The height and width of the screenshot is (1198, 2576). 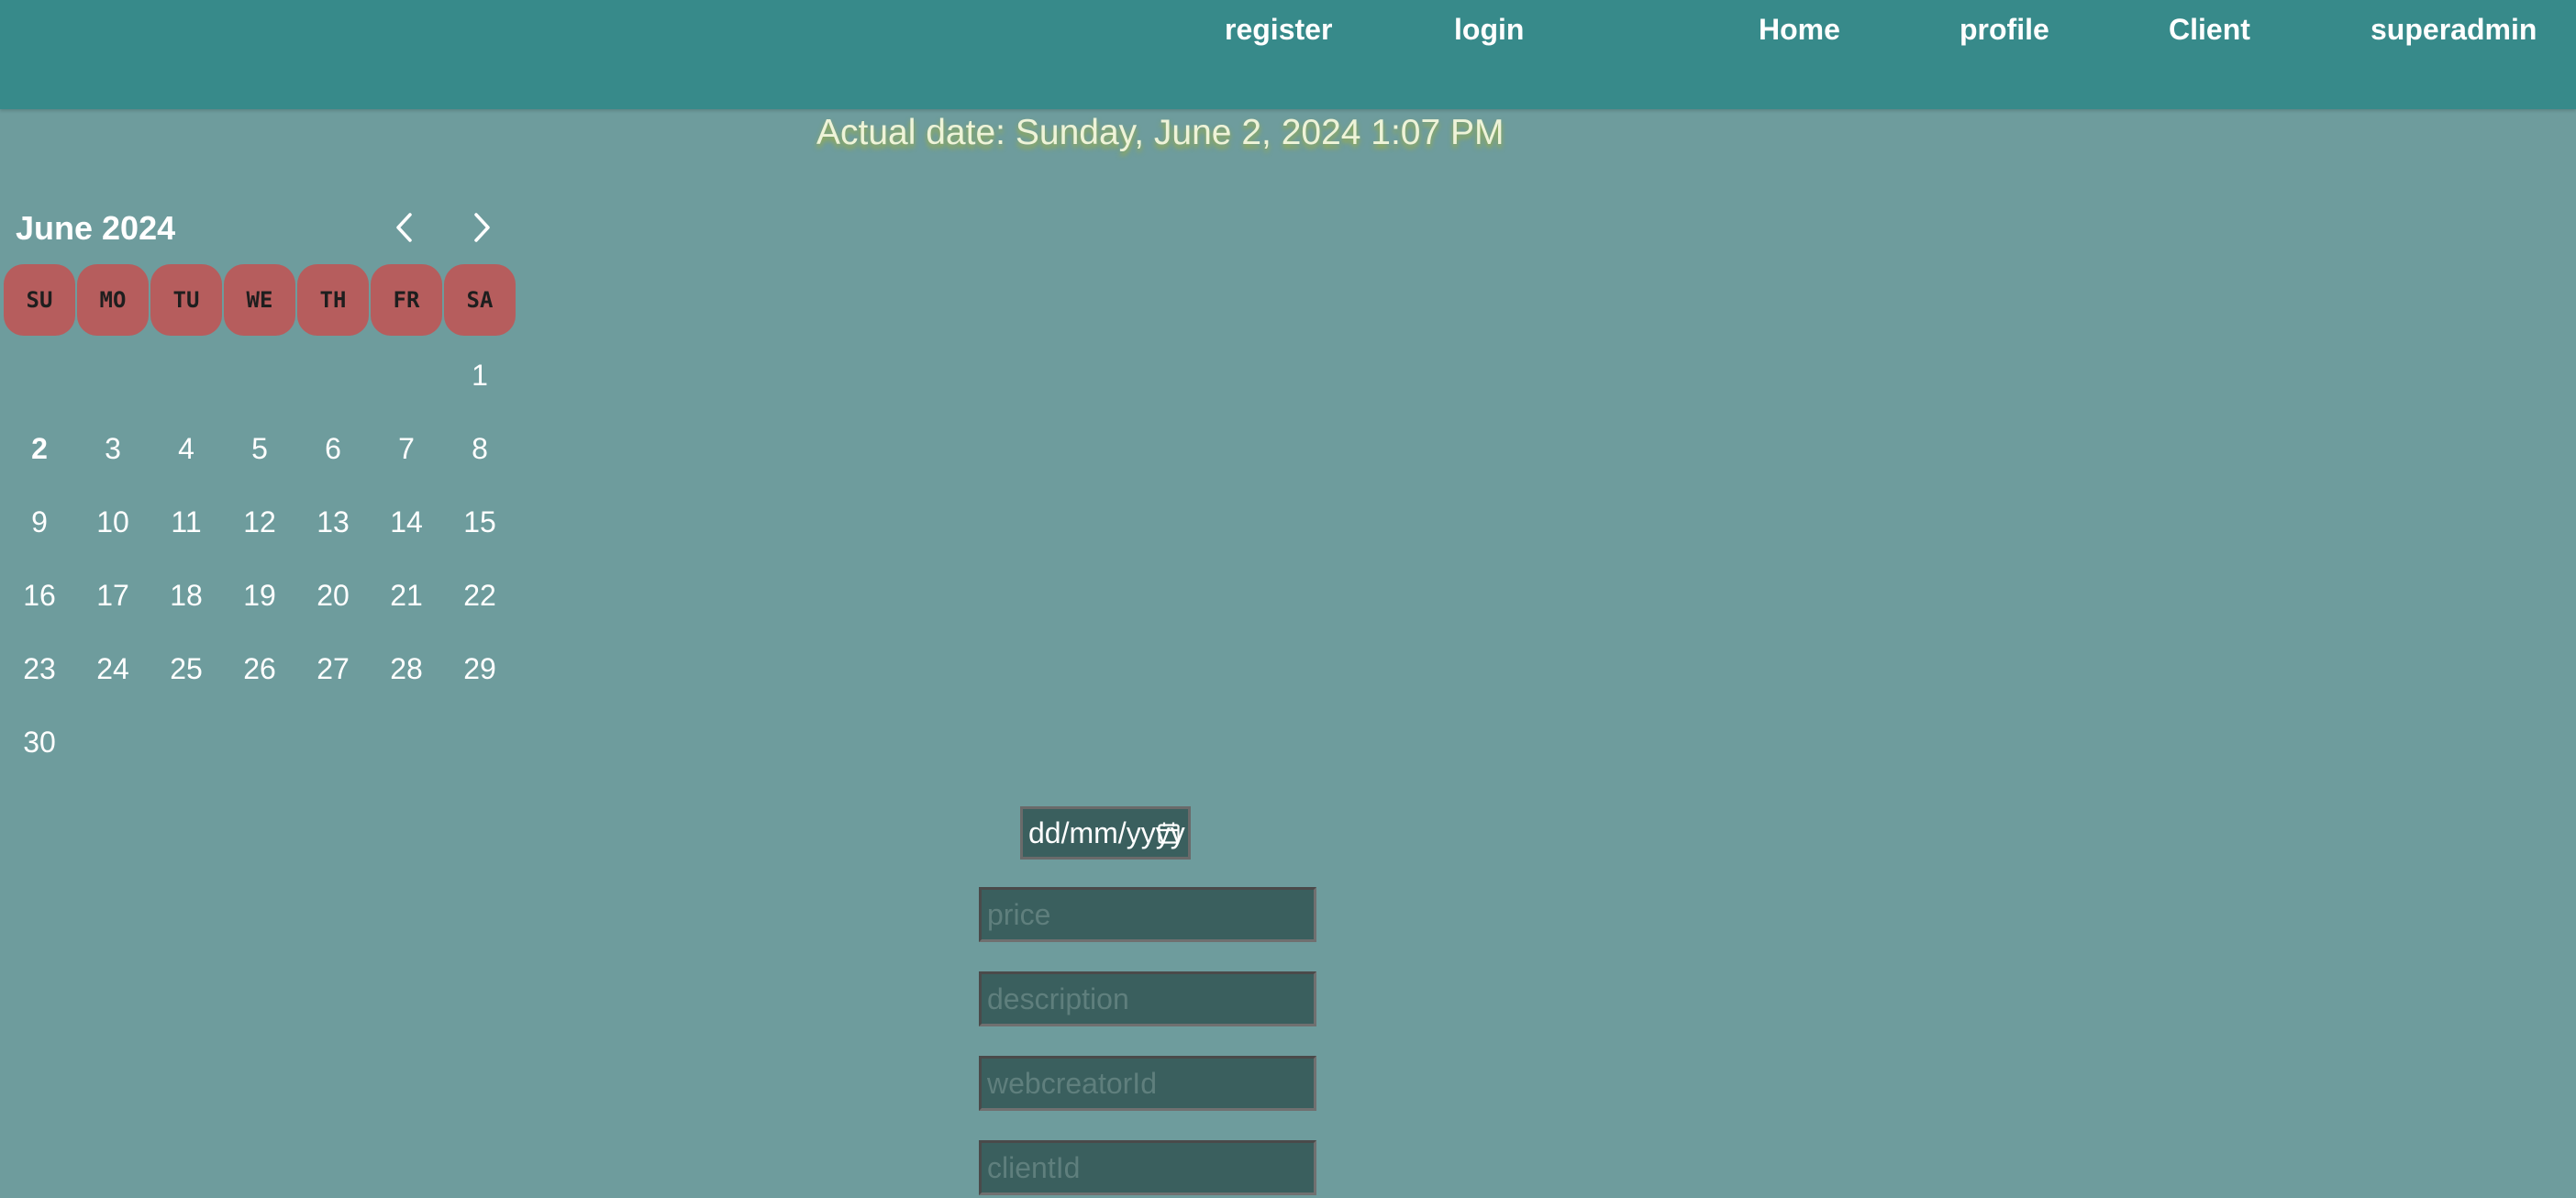 I want to click on calendar-day: 24, so click(x=113, y=669).